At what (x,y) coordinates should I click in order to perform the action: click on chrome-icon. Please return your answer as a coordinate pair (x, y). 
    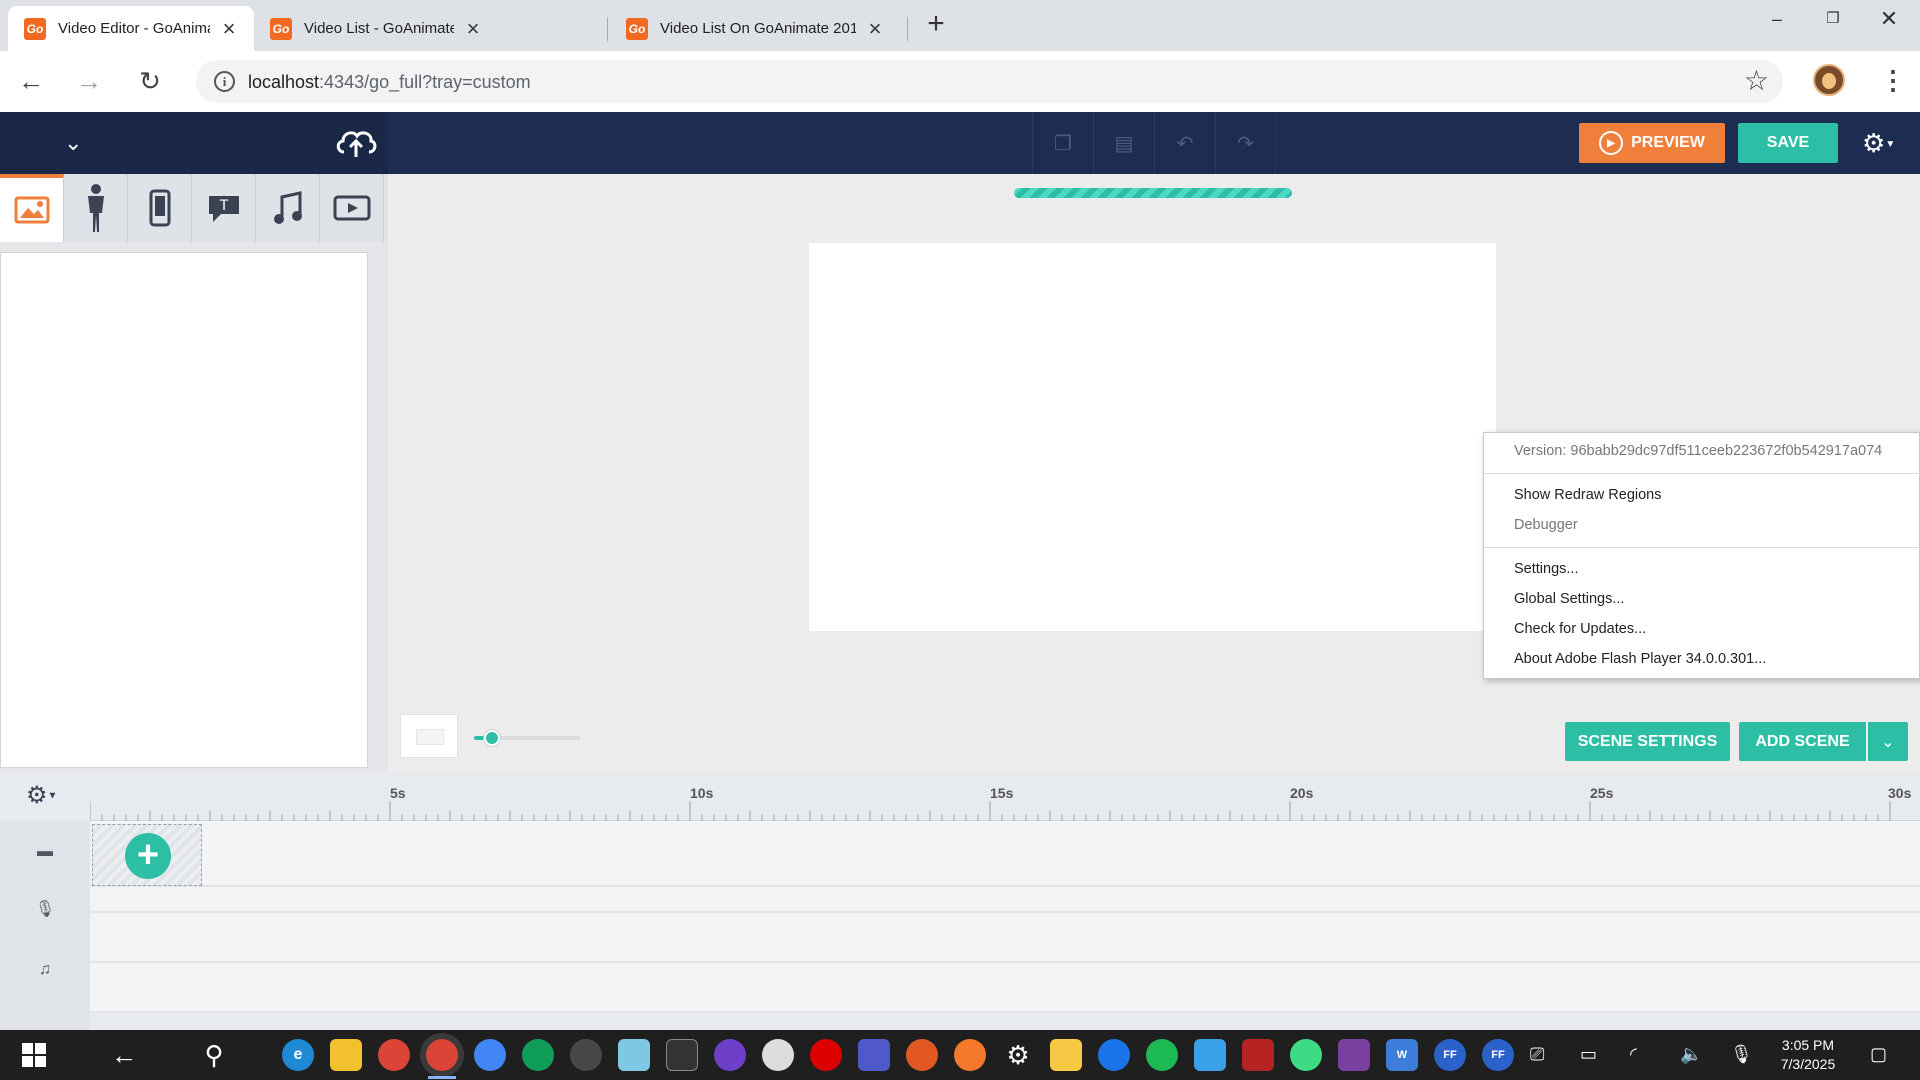
    Looking at the image, I should click on (394, 1055).